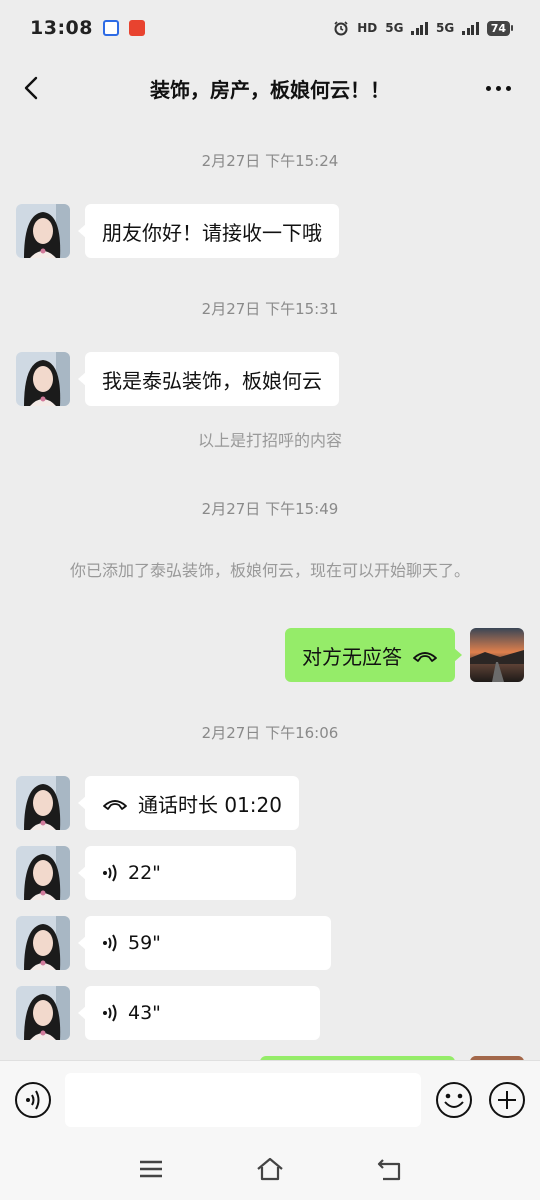 Image resolution: width=540 pixels, height=1200 pixels. I want to click on status-bar: 13:08 HD 5G 5G 74, so click(270, 28).